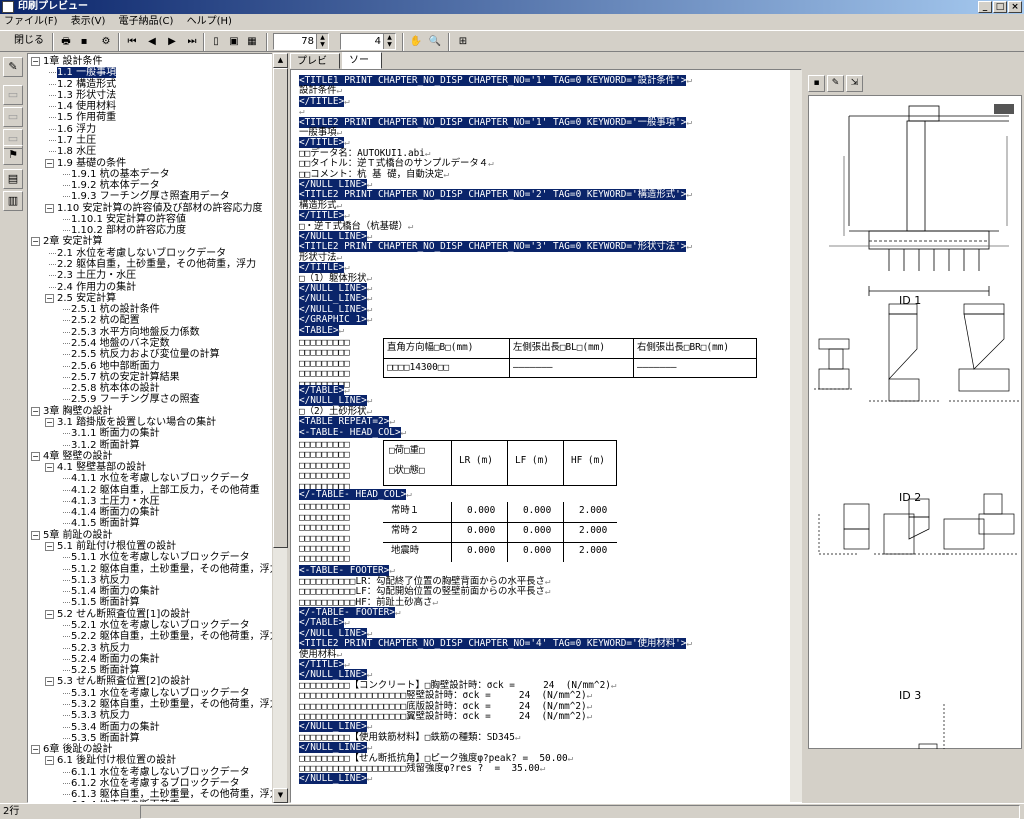 This screenshot has width=1024, height=819. What do you see at coordinates (1000, 7) in the screenshot?
I see `maximize-button: □` at bounding box center [1000, 7].